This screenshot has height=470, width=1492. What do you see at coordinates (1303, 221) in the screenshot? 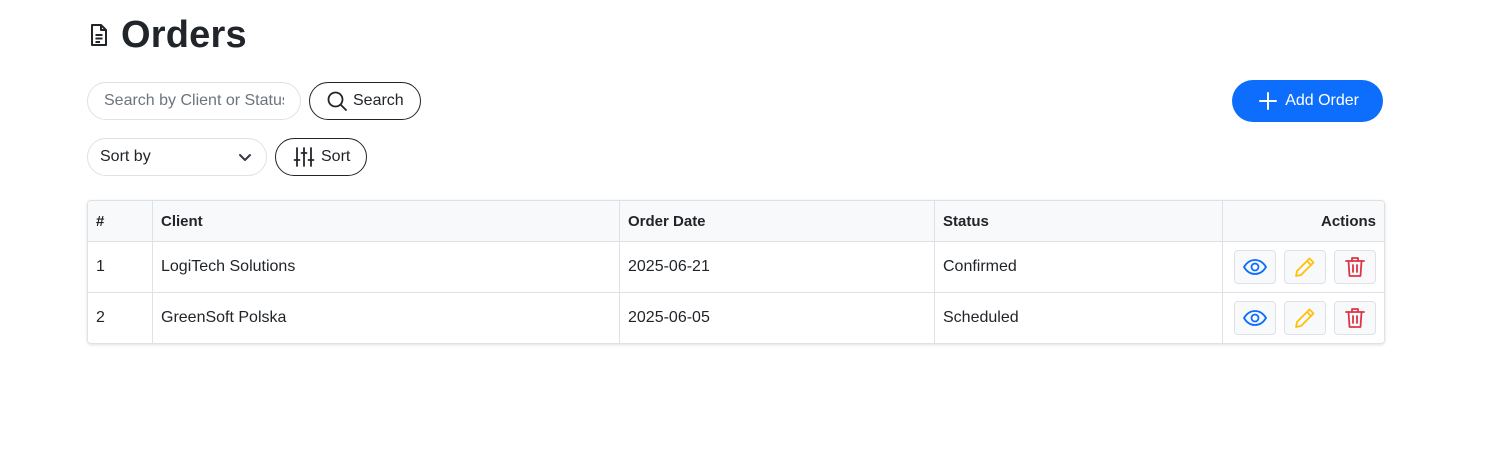
I see `column-header-actions: Actions` at bounding box center [1303, 221].